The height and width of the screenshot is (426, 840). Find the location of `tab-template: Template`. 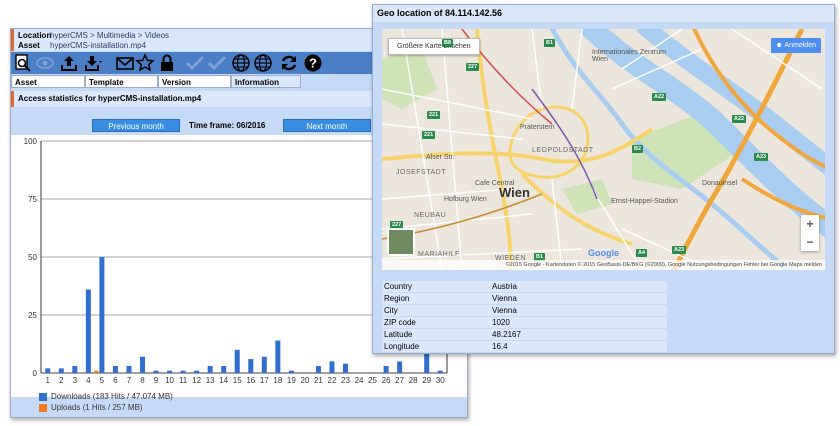

tab-template: Template is located at coordinates (121, 81).